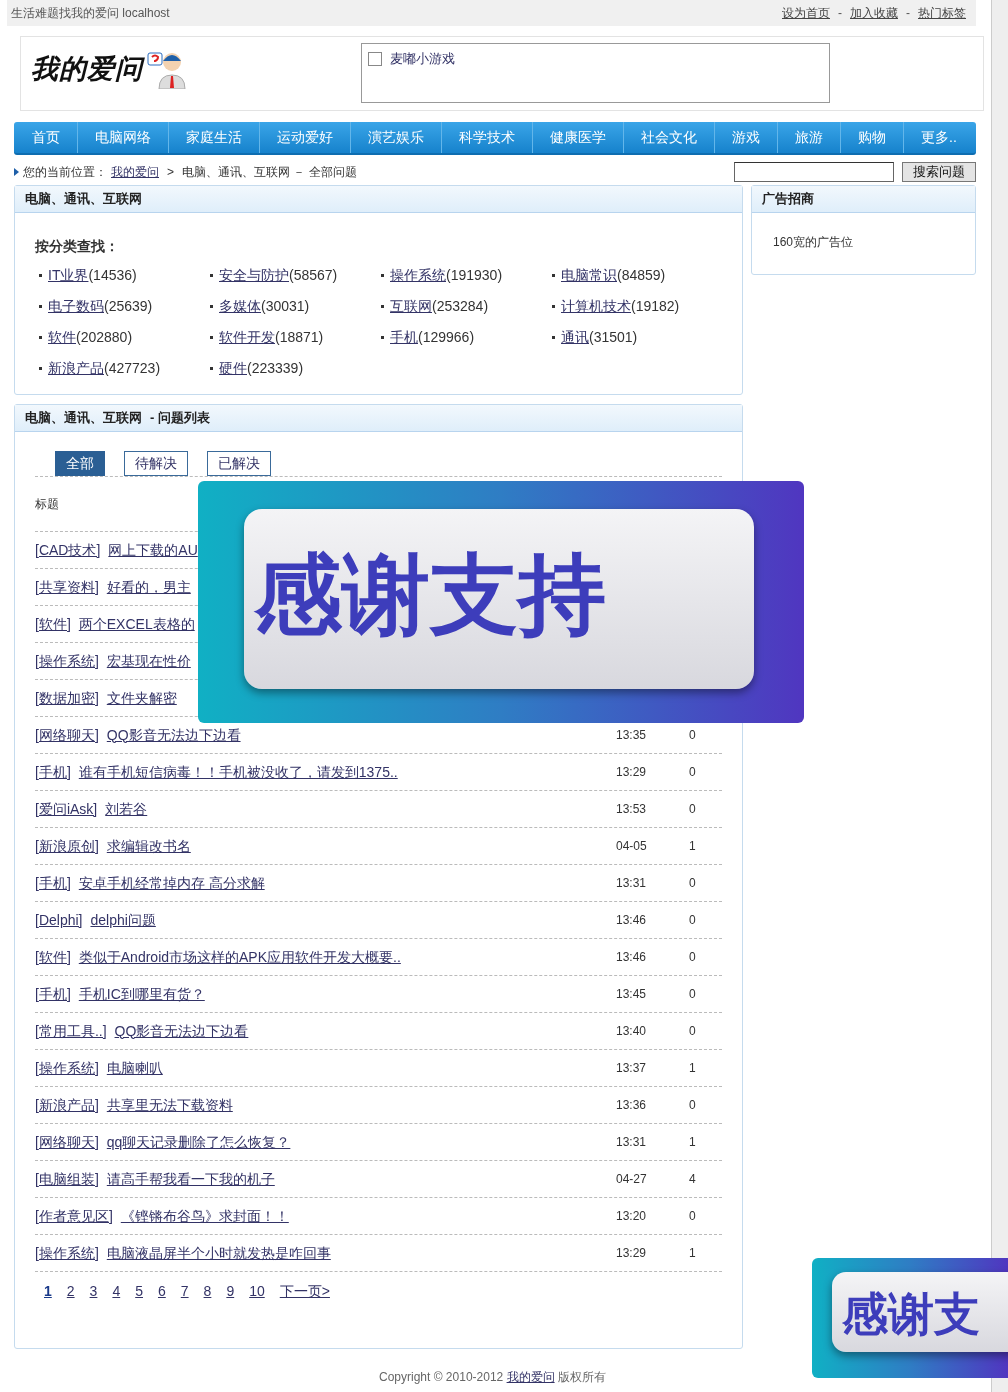 The image size is (1008, 1392). What do you see at coordinates (116, 1291) in the screenshot?
I see `page-link: 4` at bounding box center [116, 1291].